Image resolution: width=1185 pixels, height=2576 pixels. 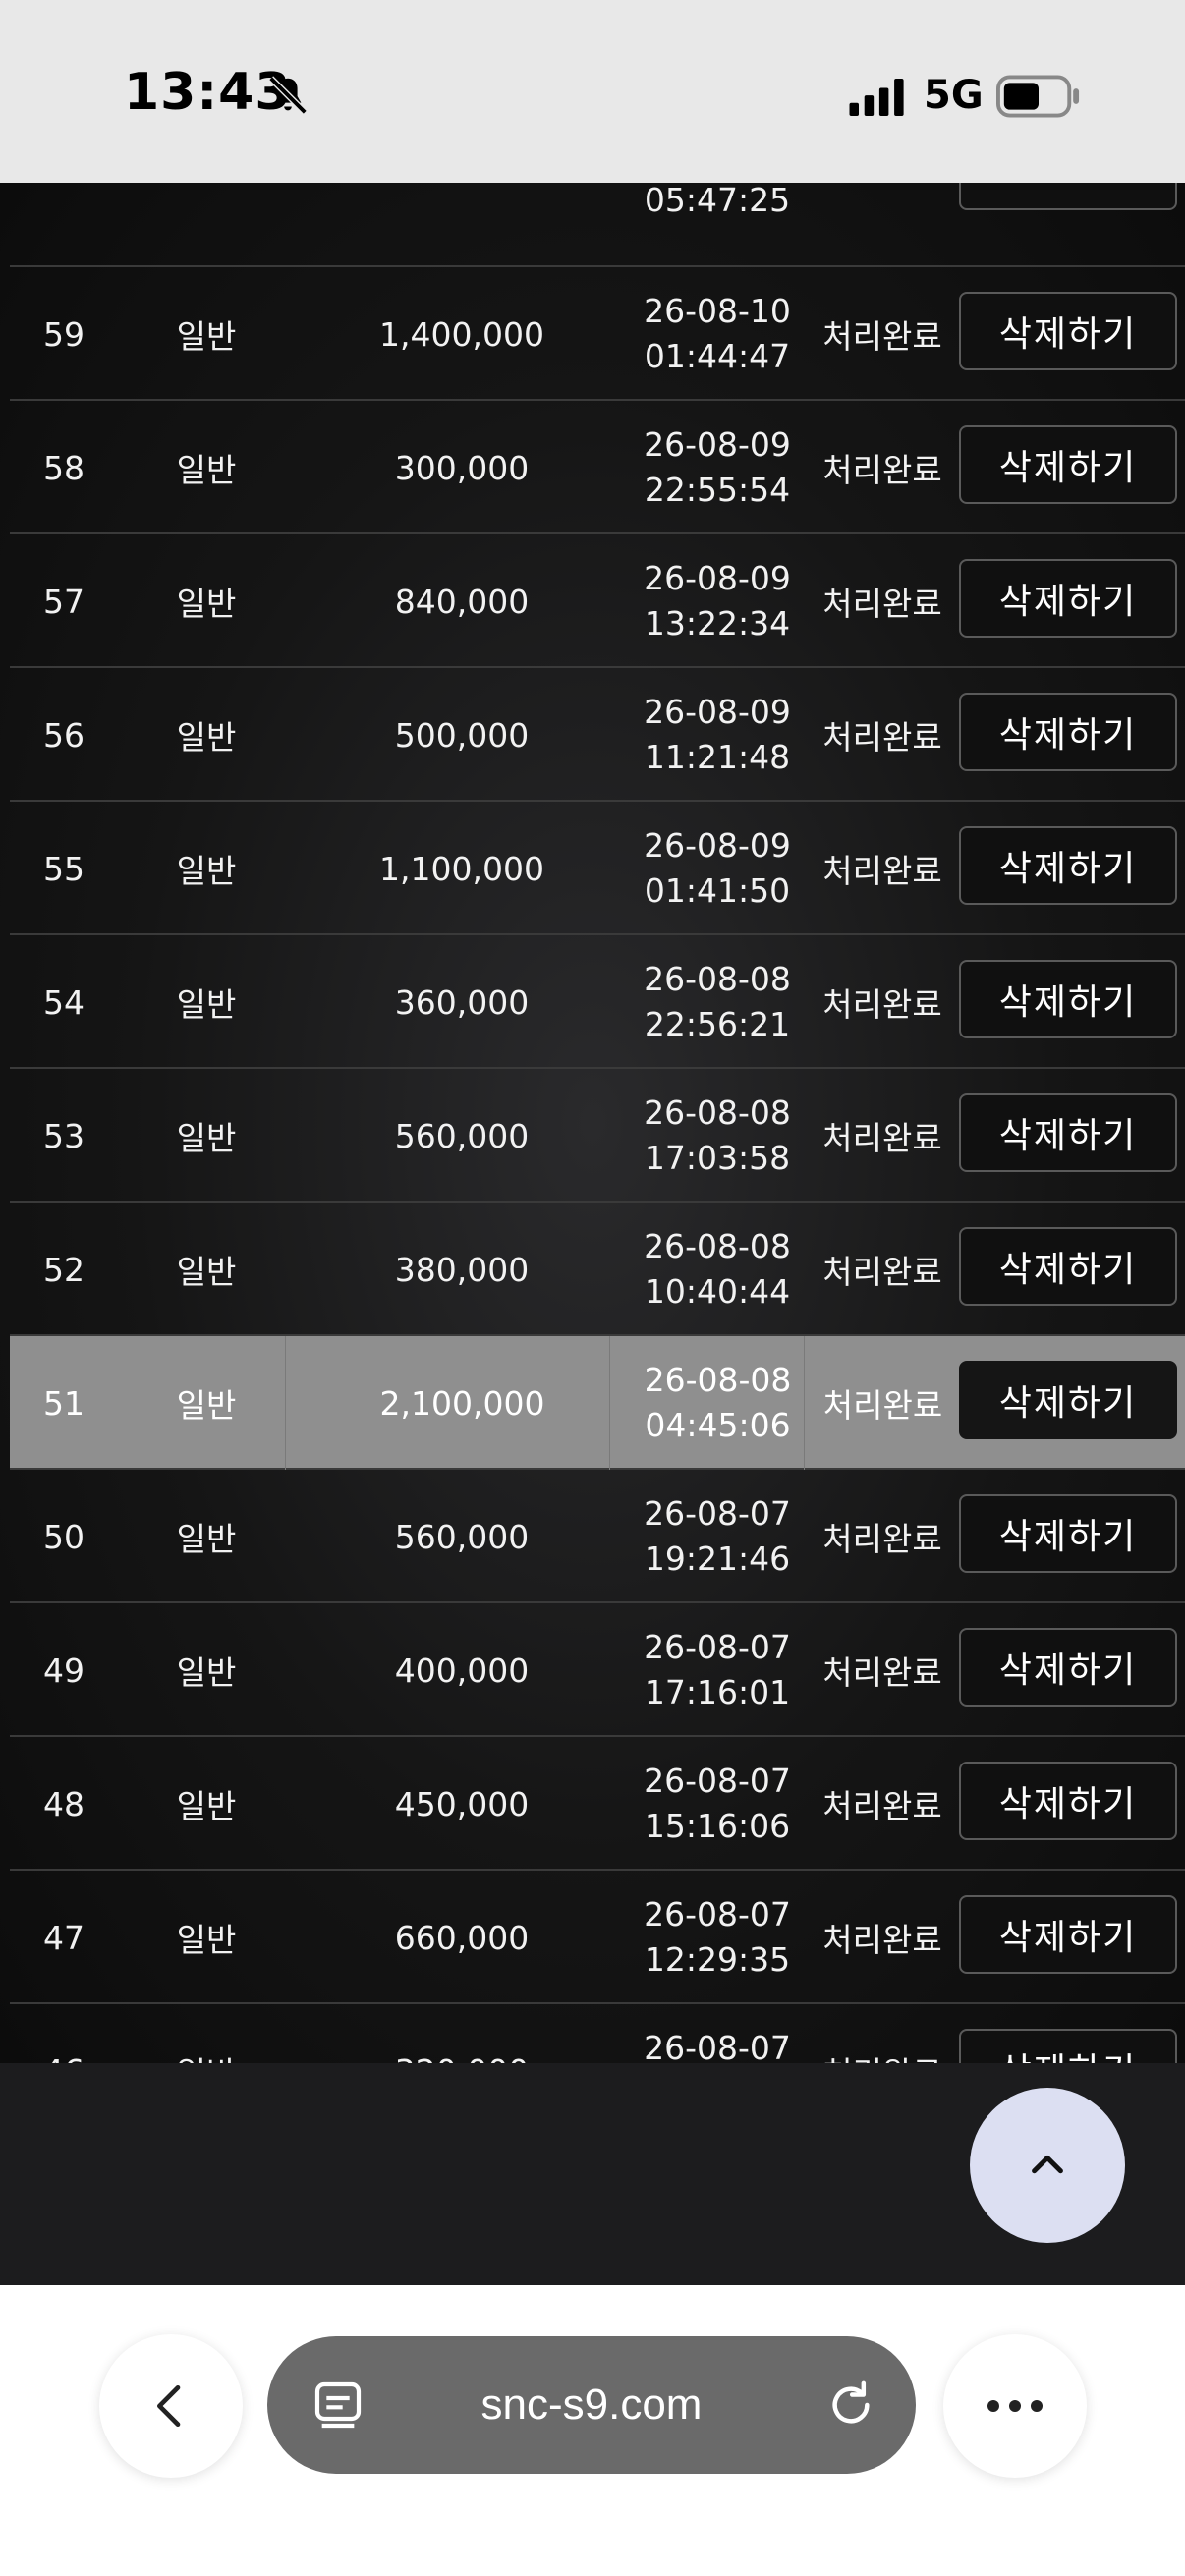 What do you see at coordinates (64, 1002) in the screenshot?
I see `row-number: 54` at bounding box center [64, 1002].